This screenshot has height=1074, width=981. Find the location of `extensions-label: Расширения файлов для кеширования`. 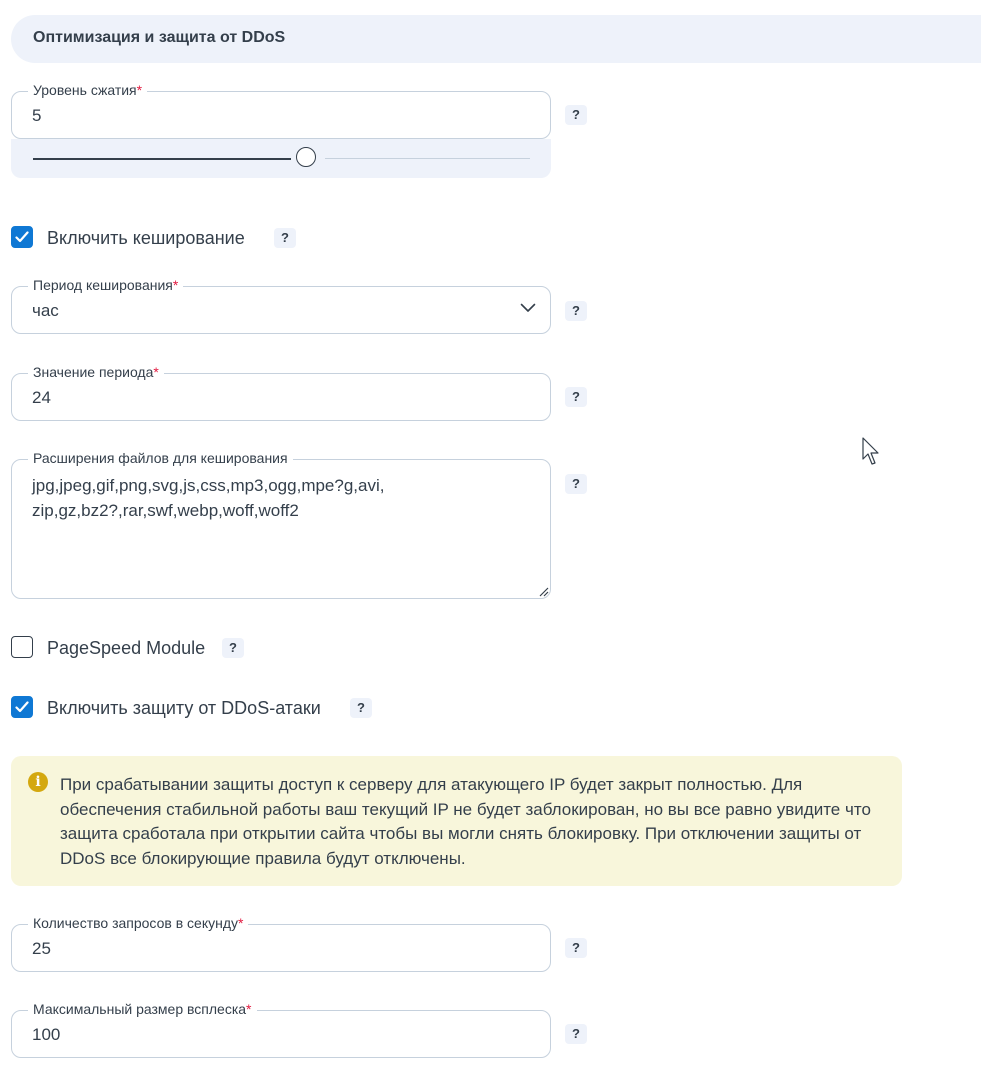

extensions-label: Расширения файлов для кеширования is located at coordinates (160, 458).